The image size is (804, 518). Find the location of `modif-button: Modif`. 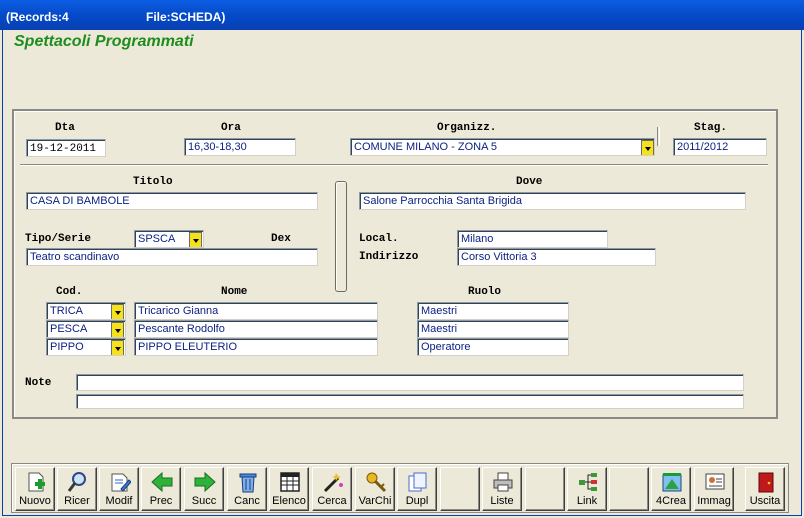

modif-button: Modif is located at coordinates (119, 489).